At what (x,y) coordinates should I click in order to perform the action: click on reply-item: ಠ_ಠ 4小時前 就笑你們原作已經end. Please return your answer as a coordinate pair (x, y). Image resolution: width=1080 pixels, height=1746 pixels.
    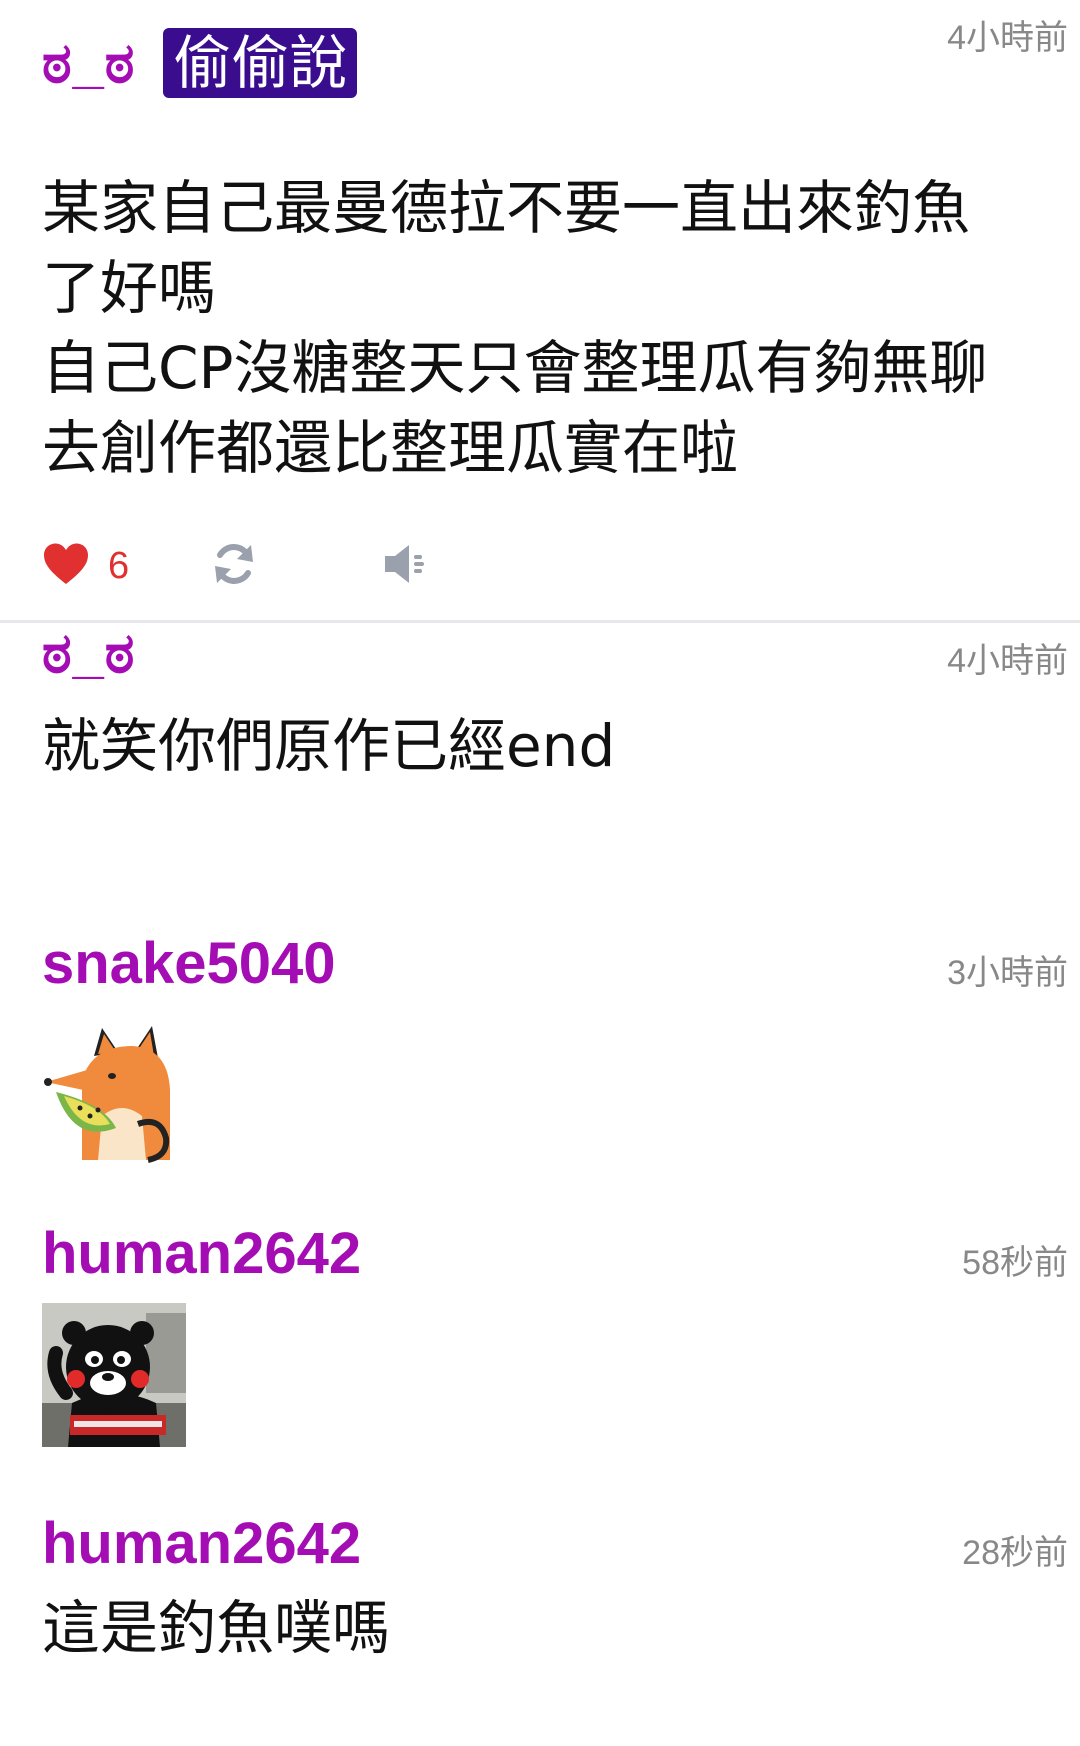
    Looking at the image, I should click on (540, 710).